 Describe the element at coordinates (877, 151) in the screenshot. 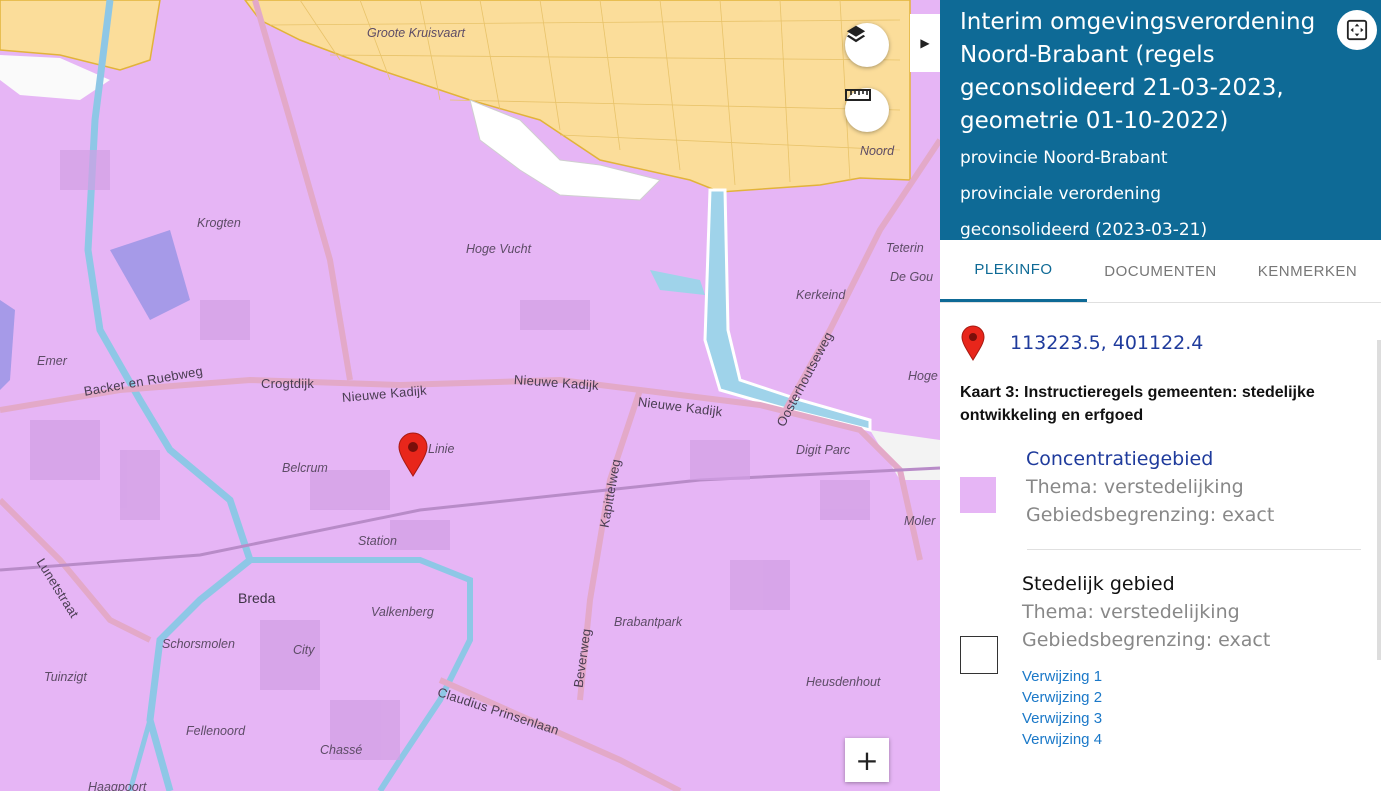

I see `place-label: Noord` at that location.